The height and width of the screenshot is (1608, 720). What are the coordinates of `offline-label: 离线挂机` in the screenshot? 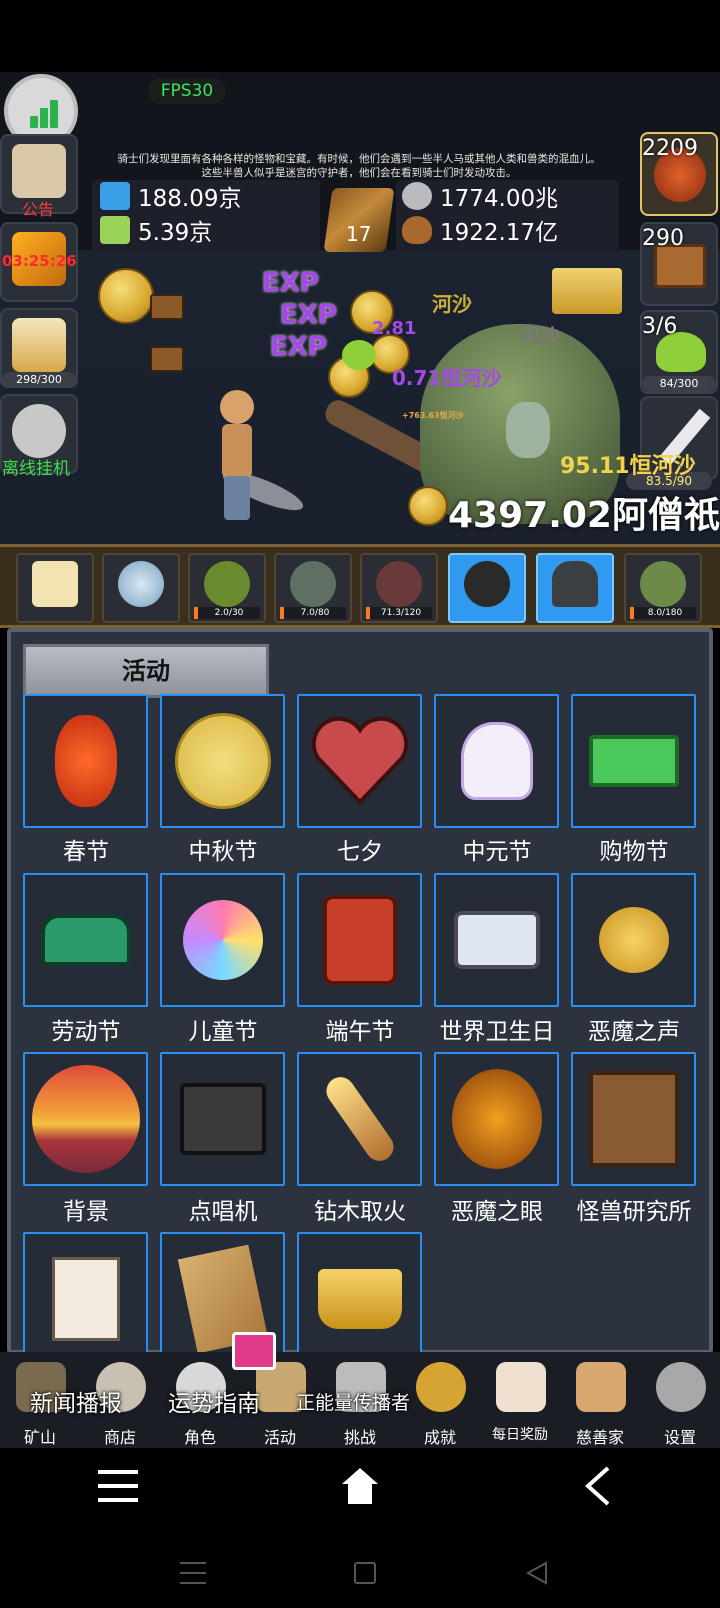 It's located at (36, 469).